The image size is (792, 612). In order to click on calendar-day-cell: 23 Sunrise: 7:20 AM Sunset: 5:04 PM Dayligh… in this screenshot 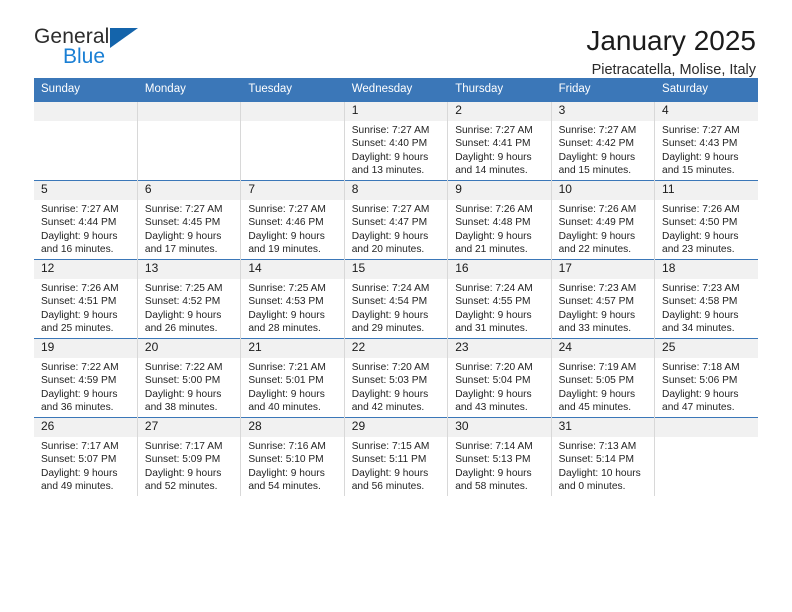, I will do `click(499, 378)`.